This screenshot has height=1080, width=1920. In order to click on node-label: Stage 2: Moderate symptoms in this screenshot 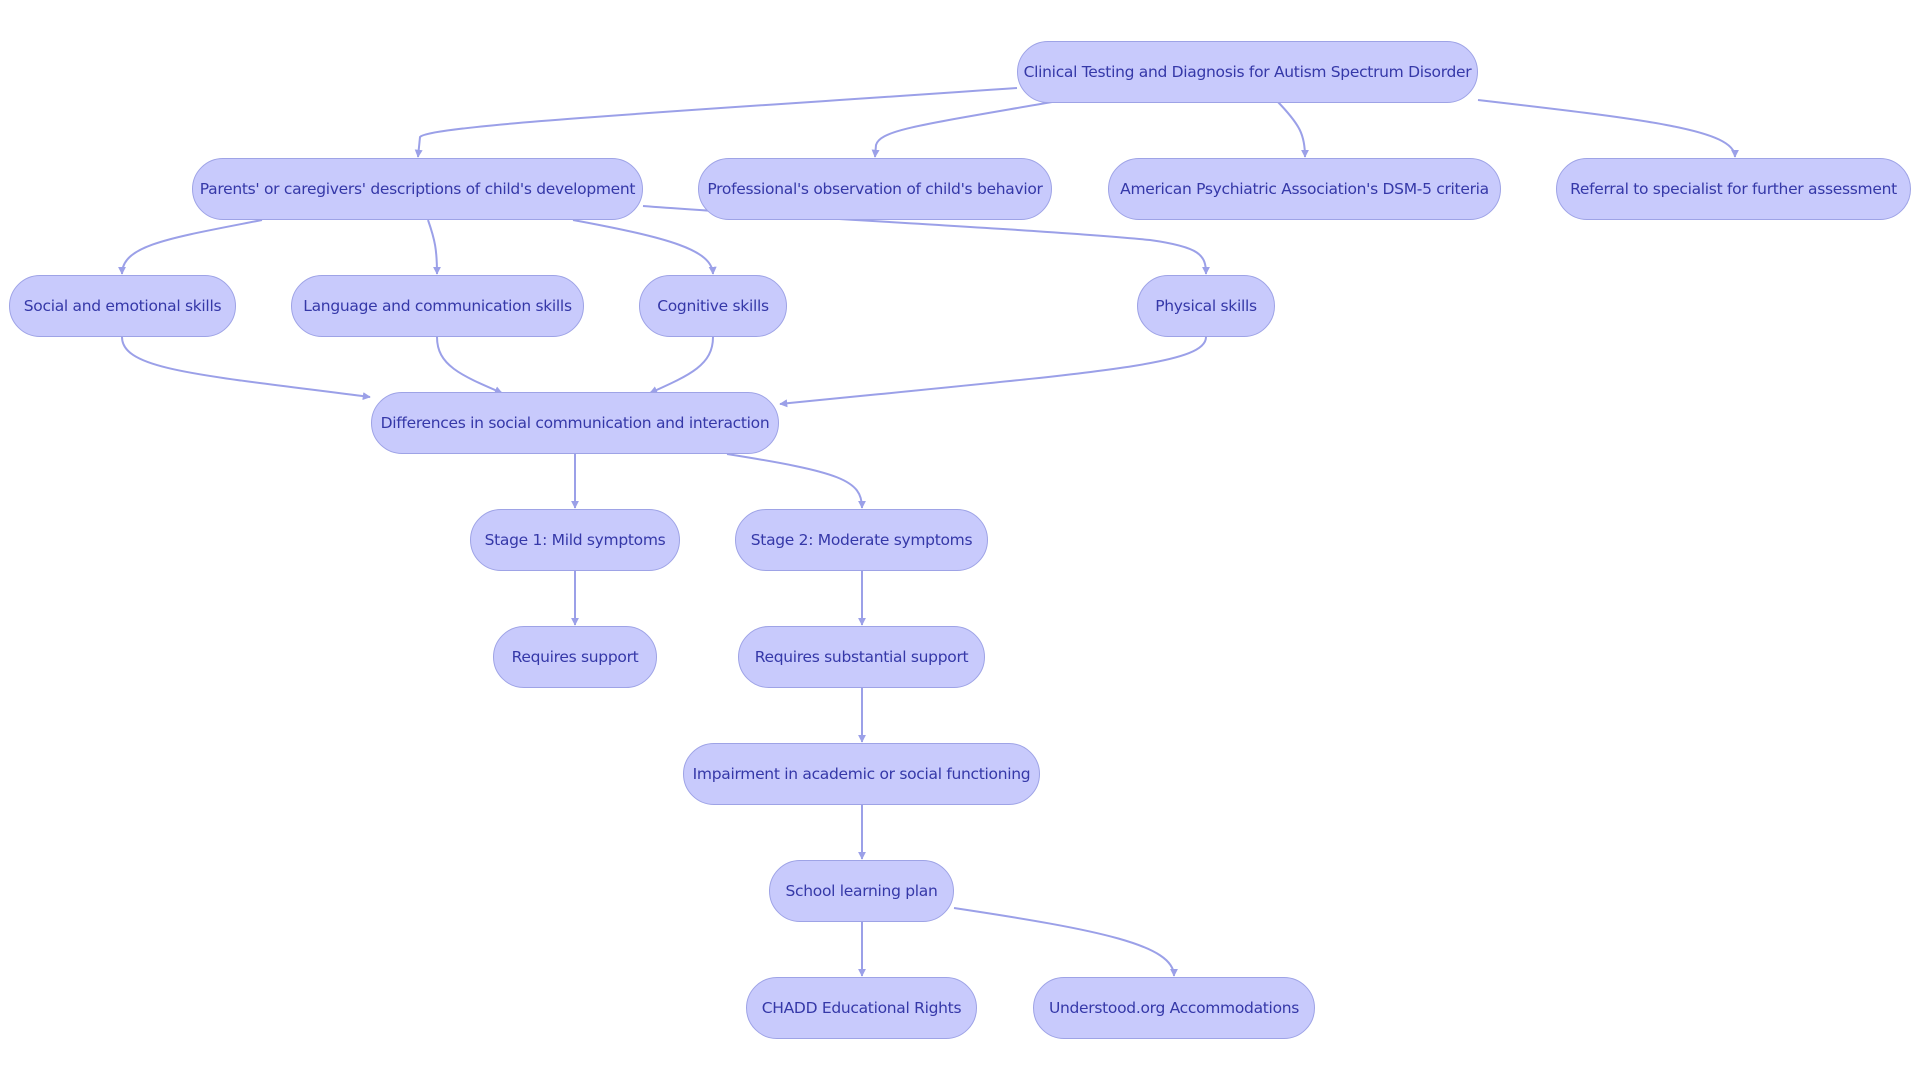, I will do `click(861, 540)`.